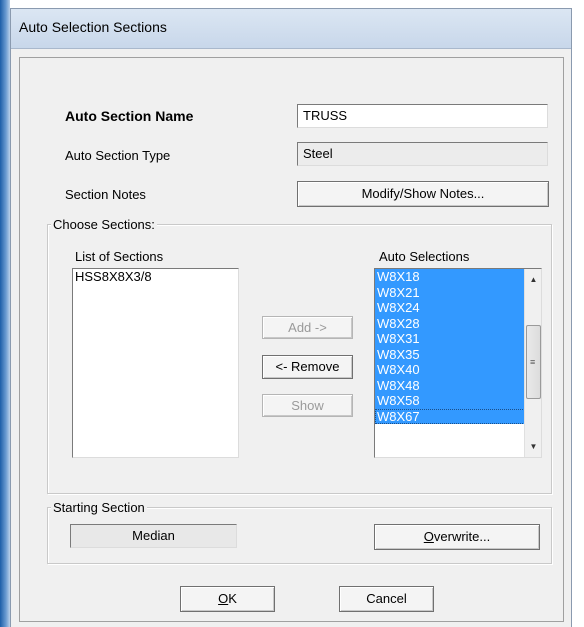 This screenshot has width=584, height=627. I want to click on cancel-button: Cancel, so click(386, 599).